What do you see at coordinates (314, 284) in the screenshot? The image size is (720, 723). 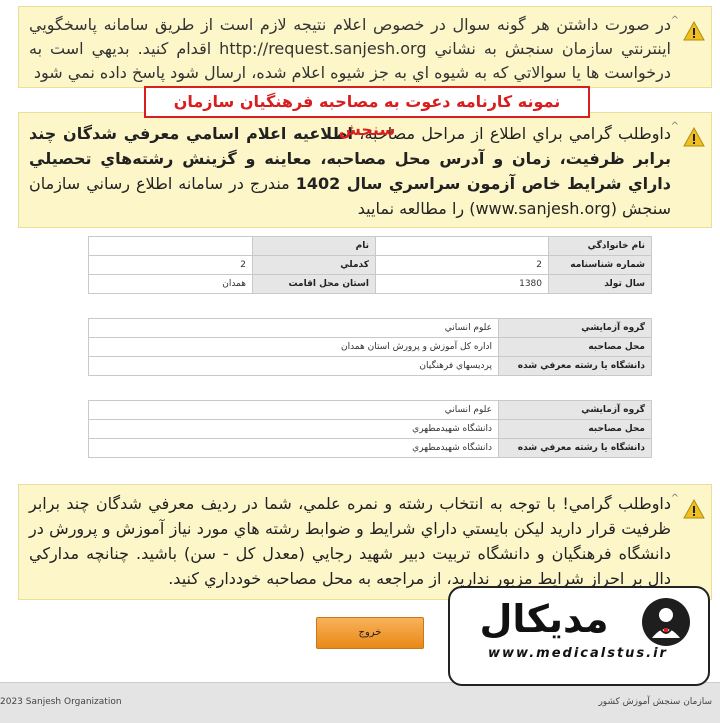 I see `province-label: استان محل اقامت` at bounding box center [314, 284].